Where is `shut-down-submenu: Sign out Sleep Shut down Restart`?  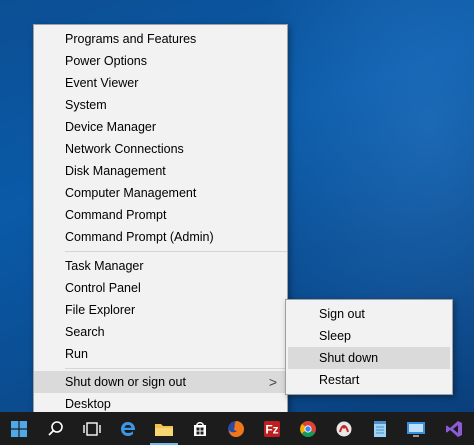 shut-down-submenu: Sign out Sleep Shut down Restart is located at coordinates (369, 347).